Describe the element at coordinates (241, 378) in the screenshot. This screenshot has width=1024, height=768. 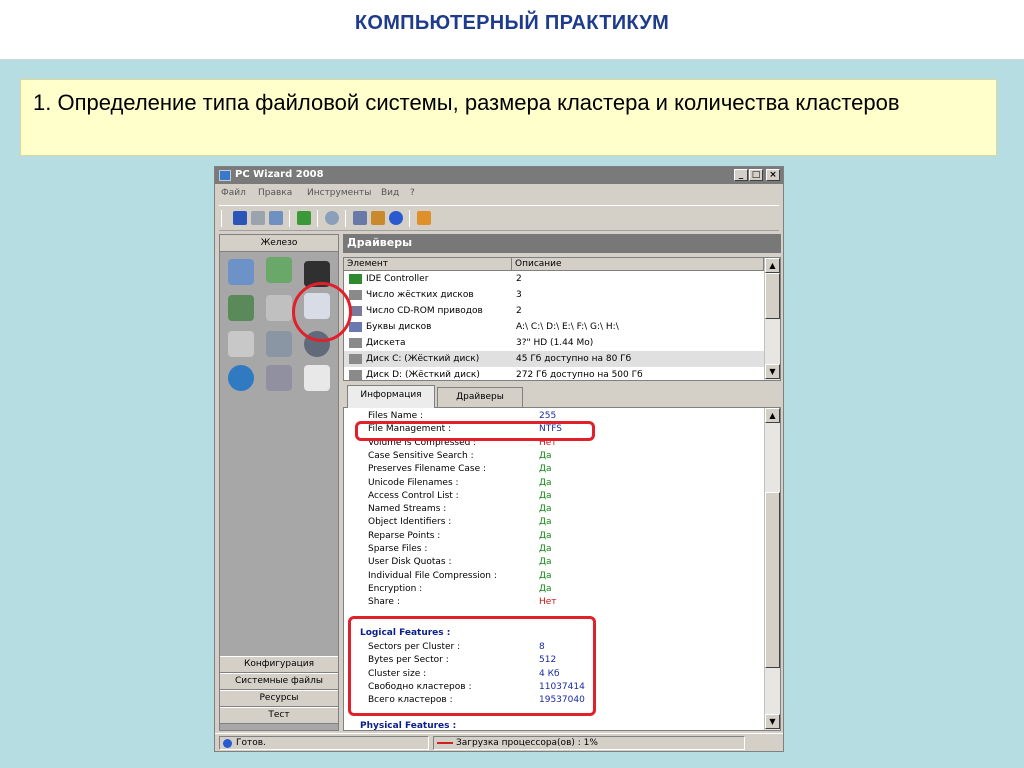
I see `network-globe-icon` at that location.